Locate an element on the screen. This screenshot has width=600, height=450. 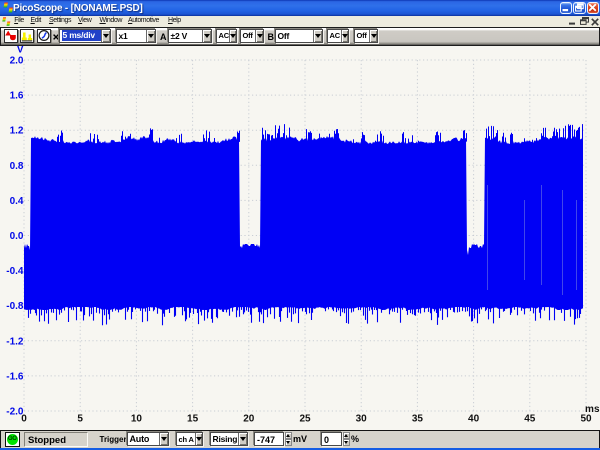
svg-text: 15 is located at coordinates (193, 419).